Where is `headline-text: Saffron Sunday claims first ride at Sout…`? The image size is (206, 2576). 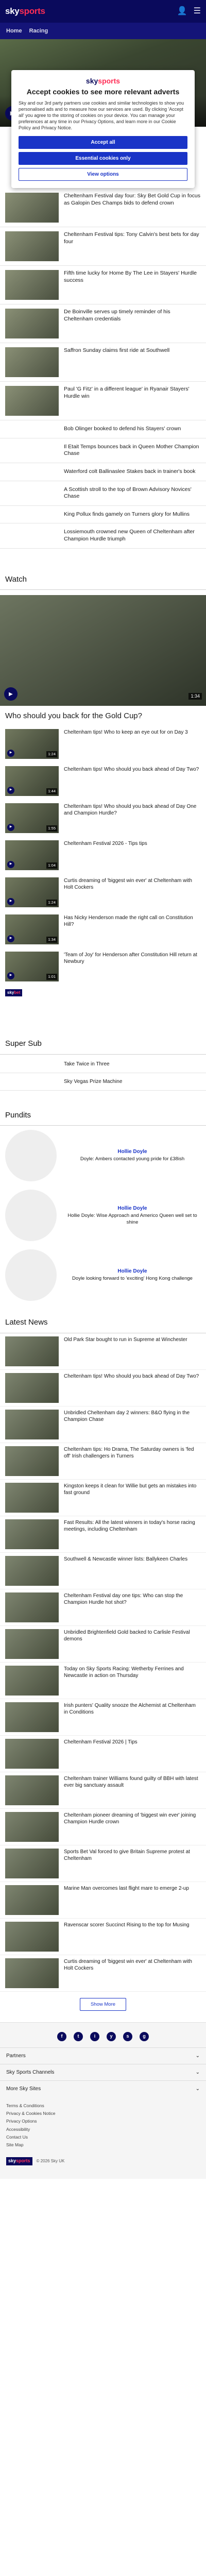 headline-text: Saffron Sunday claims first ride at Sout… is located at coordinates (117, 350).